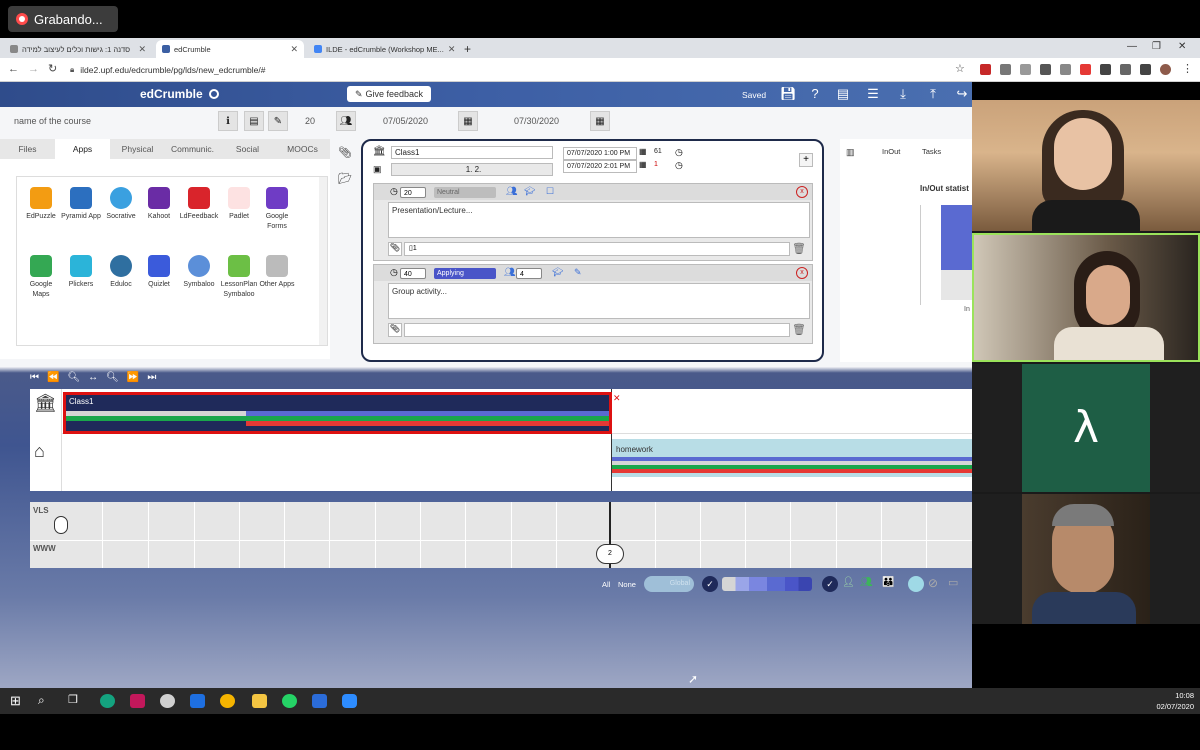  Describe the element at coordinates (903, 94) in the screenshot. I see `download-icon: ⤓` at that location.